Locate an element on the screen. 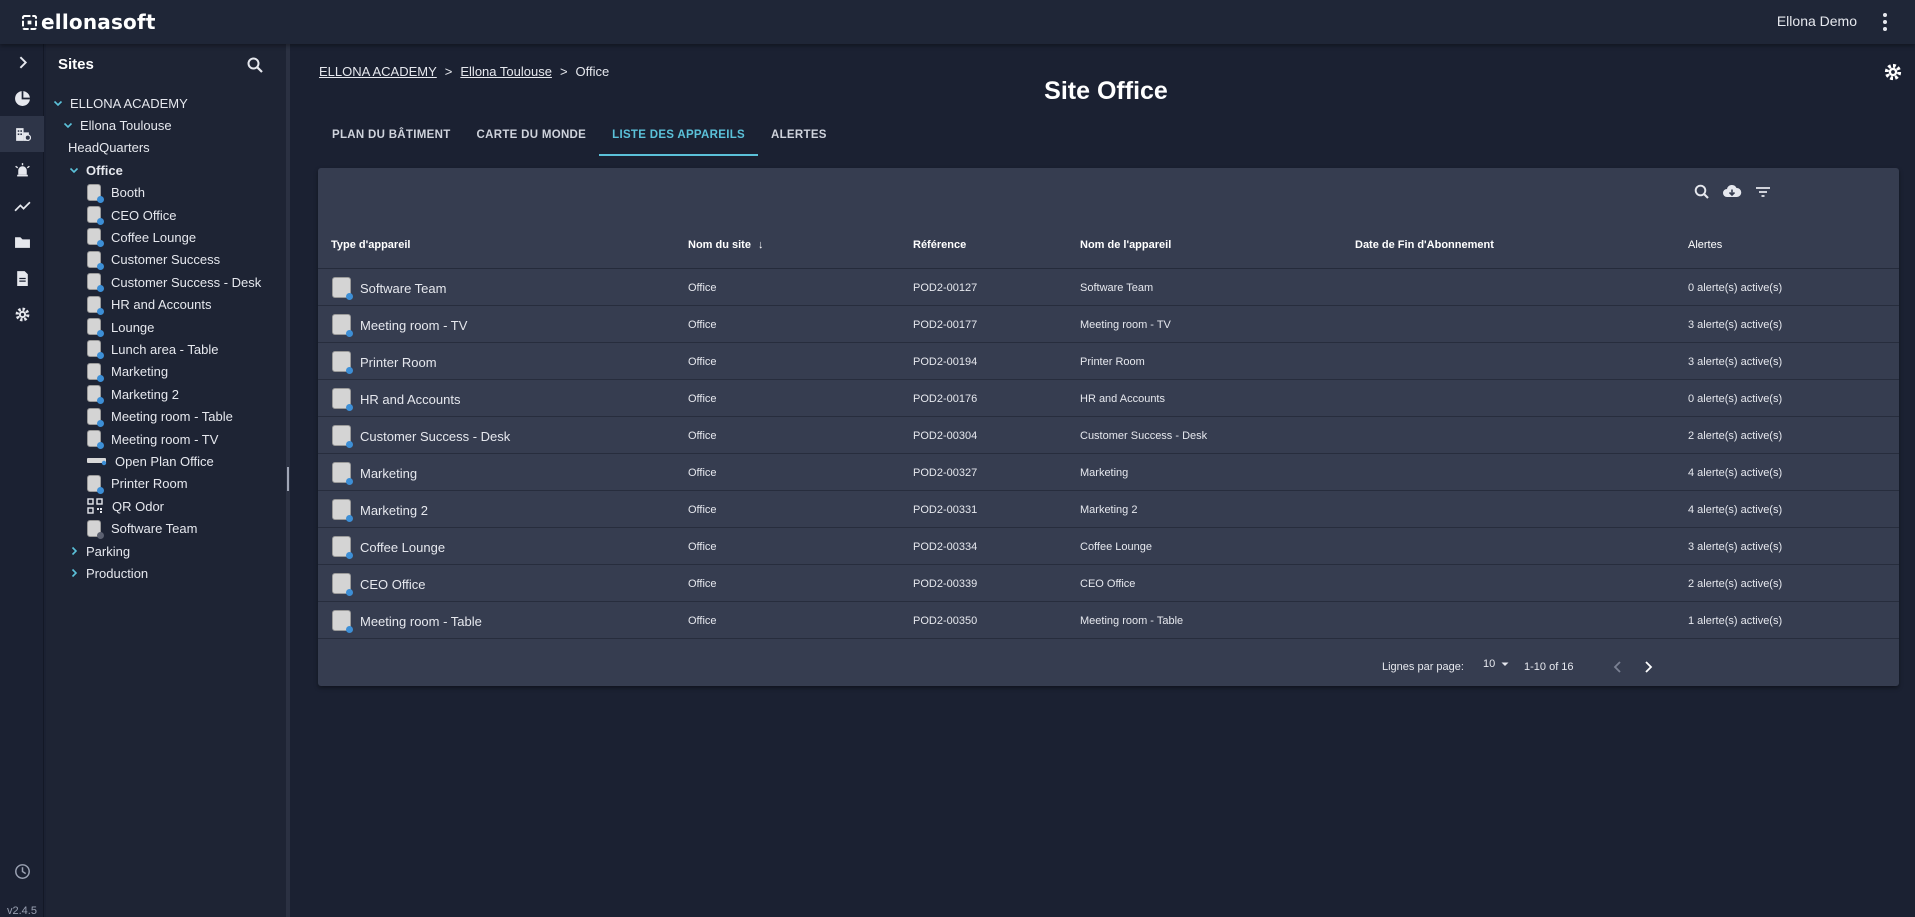  tree-item: Customer Success is located at coordinates (153, 260).